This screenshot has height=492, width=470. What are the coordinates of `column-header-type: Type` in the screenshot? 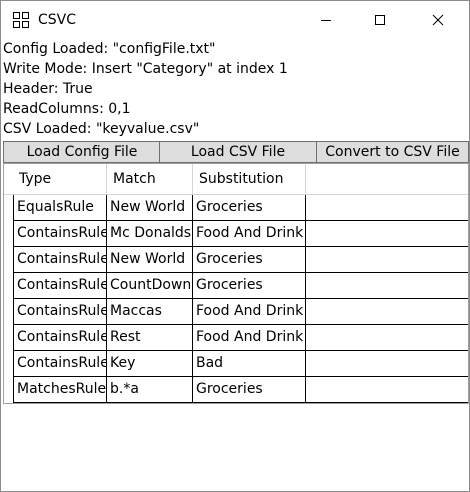 It's located at (60, 179).